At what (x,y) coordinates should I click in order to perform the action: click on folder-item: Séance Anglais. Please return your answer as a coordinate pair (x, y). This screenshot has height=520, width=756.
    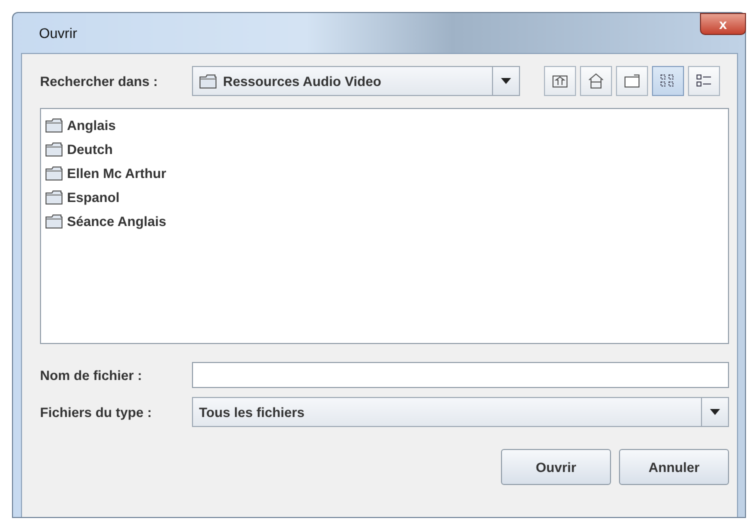
    Looking at the image, I should click on (116, 221).